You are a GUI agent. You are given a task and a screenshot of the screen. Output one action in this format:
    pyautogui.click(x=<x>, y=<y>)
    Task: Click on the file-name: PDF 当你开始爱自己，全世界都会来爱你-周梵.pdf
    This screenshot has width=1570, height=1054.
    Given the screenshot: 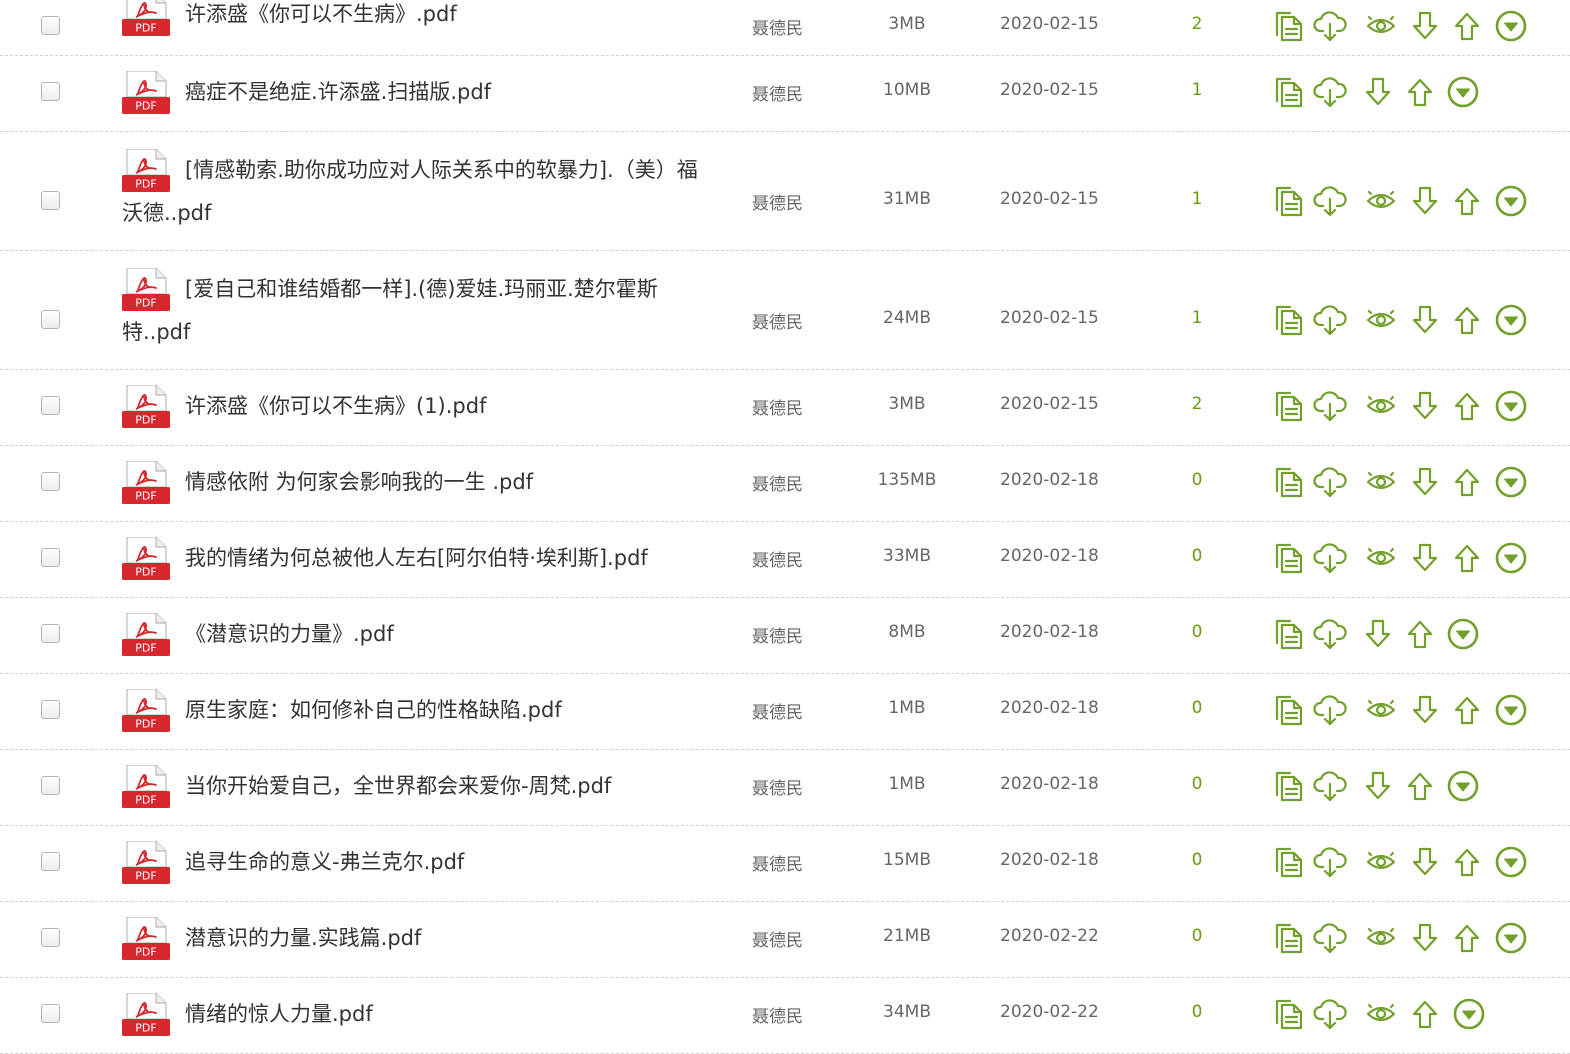 What is the action you would take?
    pyautogui.click(x=422, y=786)
    